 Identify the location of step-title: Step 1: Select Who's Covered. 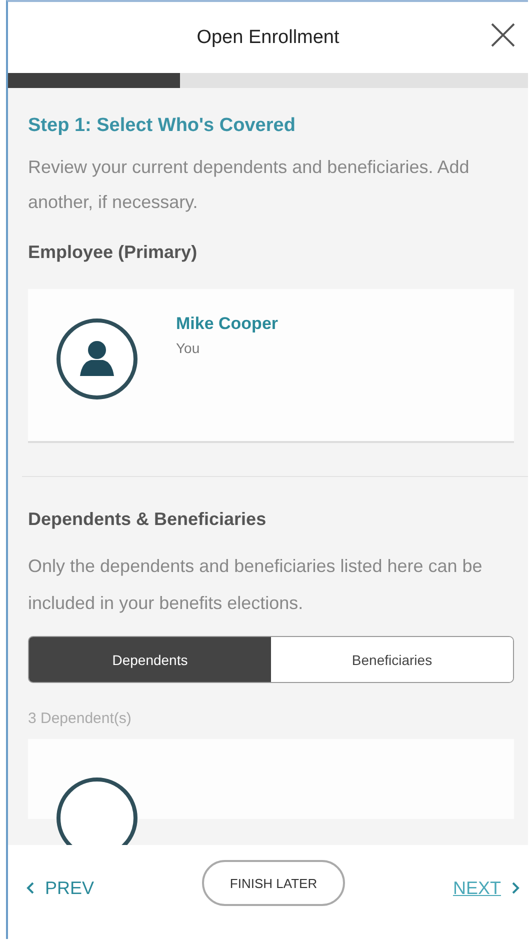
(162, 126).